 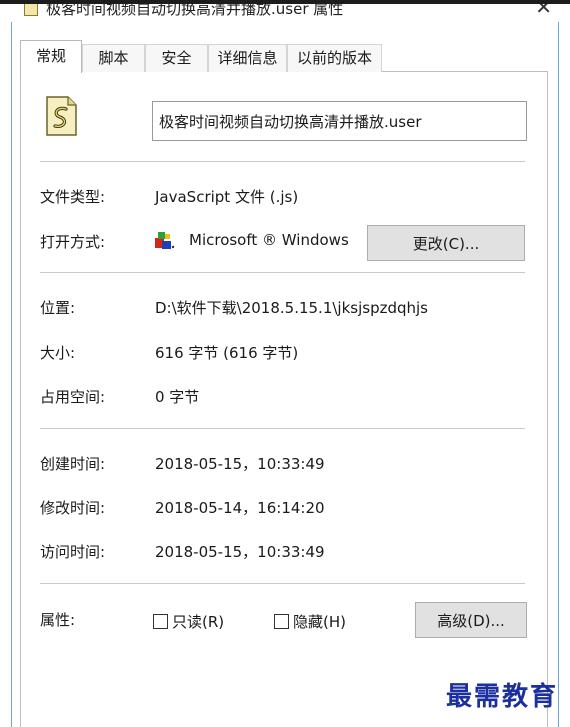 What do you see at coordinates (195, 11) in the screenshot?
I see `window-title: 极客时间视频自动切换高清并播放.user 属性` at bounding box center [195, 11].